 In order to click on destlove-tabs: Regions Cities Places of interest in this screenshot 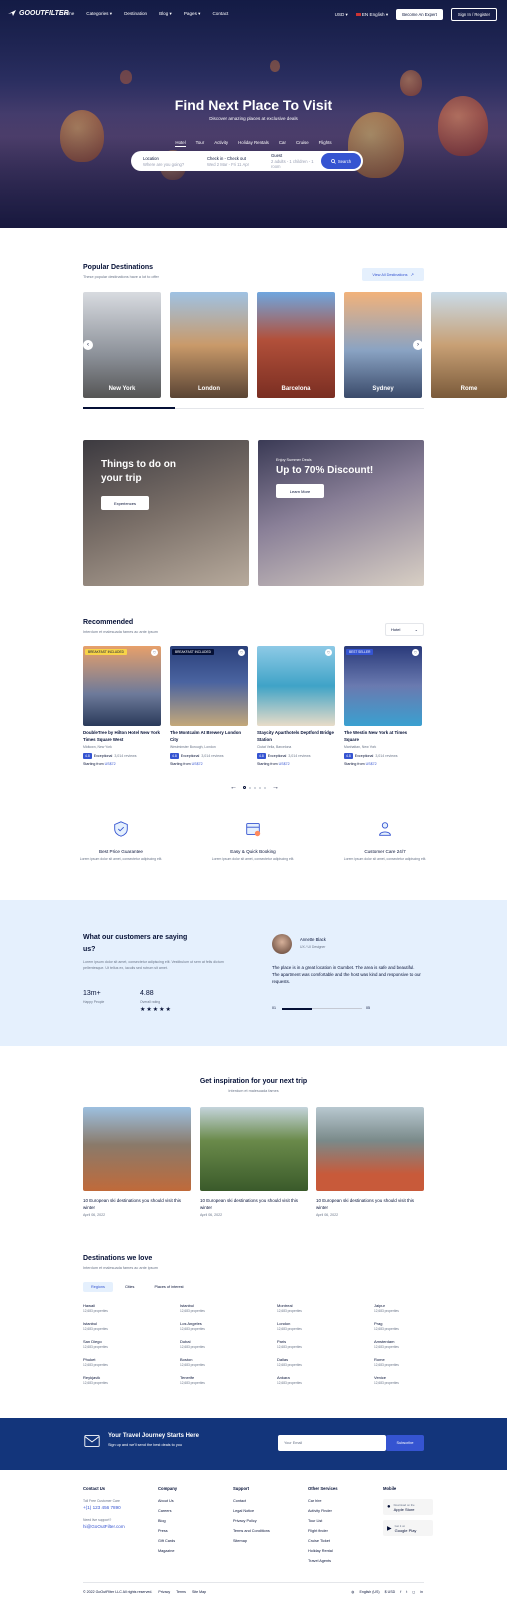, I will do `click(137, 1287)`.